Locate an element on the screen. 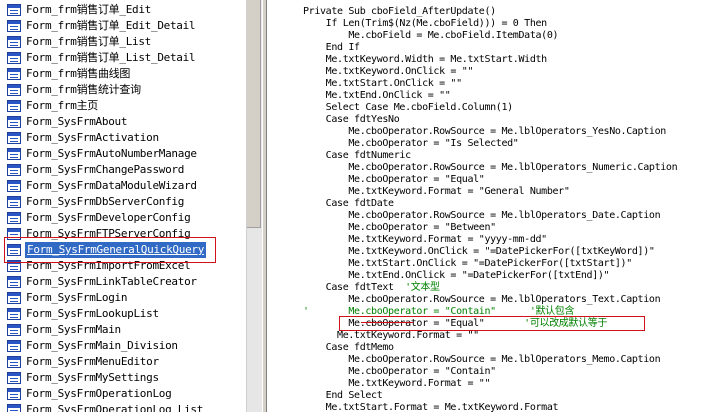  list-item: Form_frm销售订单_List_Detail is located at coordinates (123, 58).